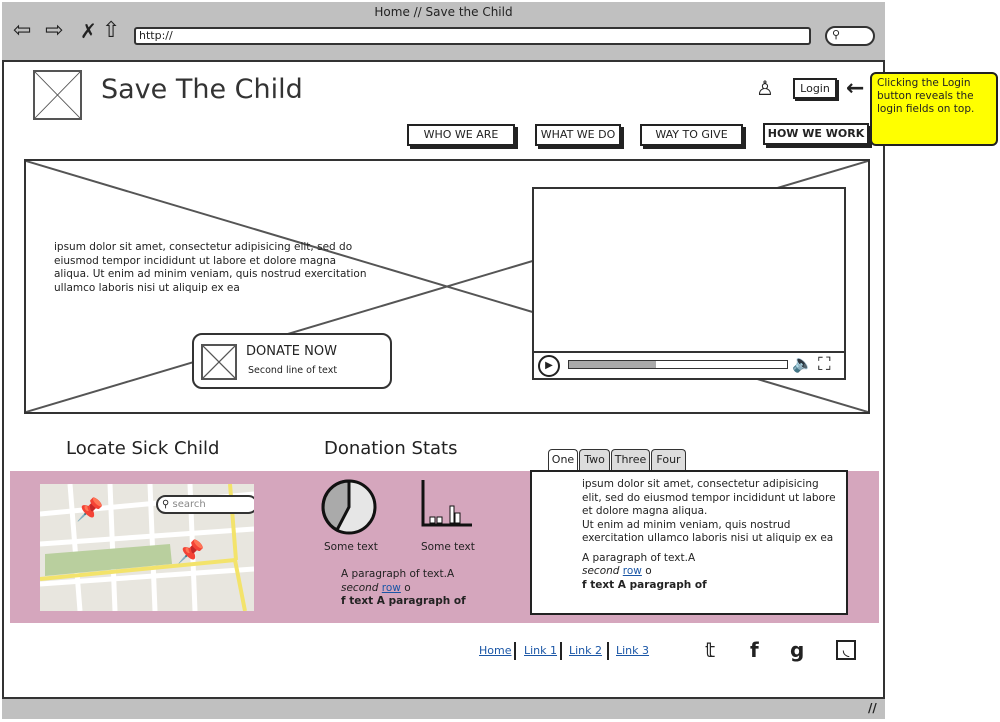 This screenshot has width=1000, height=722. I want to click on tab-three: Three, so click(630, 460).